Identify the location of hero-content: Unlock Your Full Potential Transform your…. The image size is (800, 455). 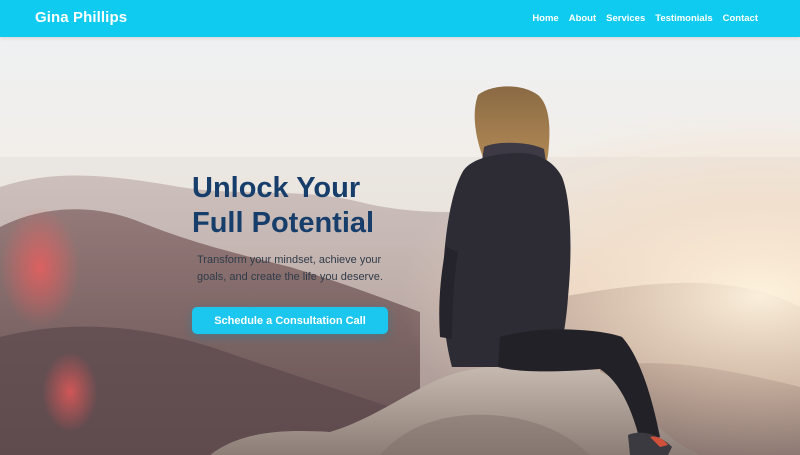
(307, 252).